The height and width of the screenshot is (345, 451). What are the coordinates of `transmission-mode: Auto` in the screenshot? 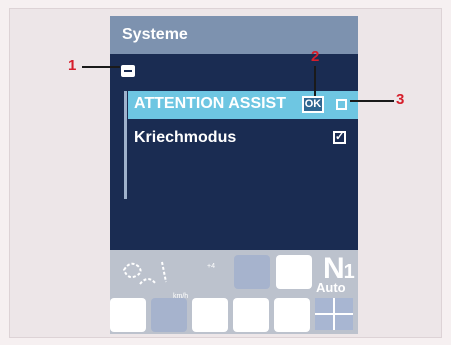 It's located at (331, 287).